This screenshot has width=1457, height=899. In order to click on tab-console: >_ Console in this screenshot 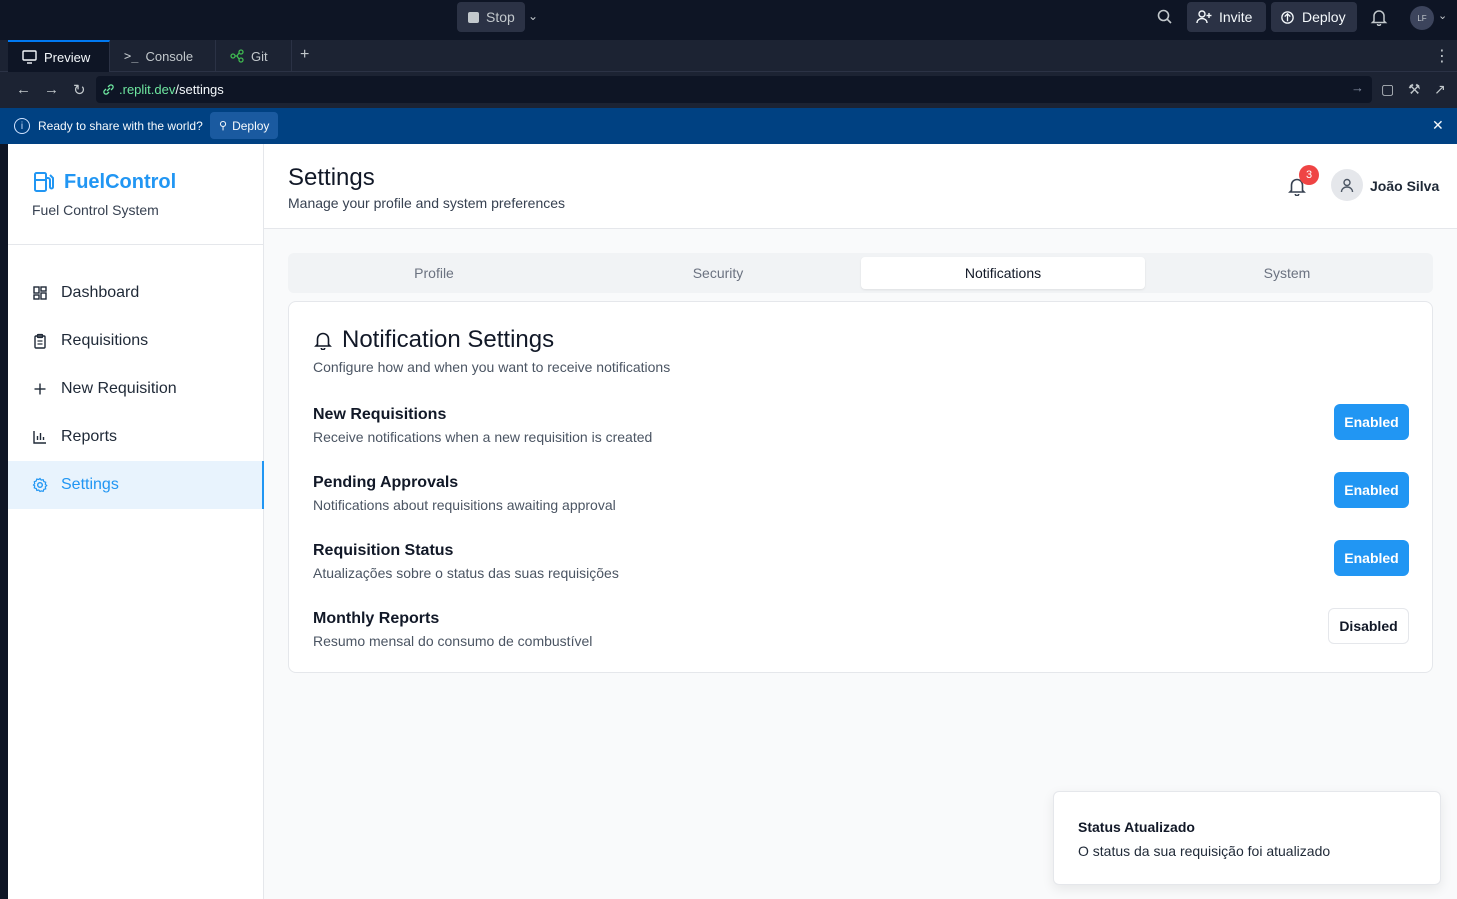, I will do `click(163, 56)`.